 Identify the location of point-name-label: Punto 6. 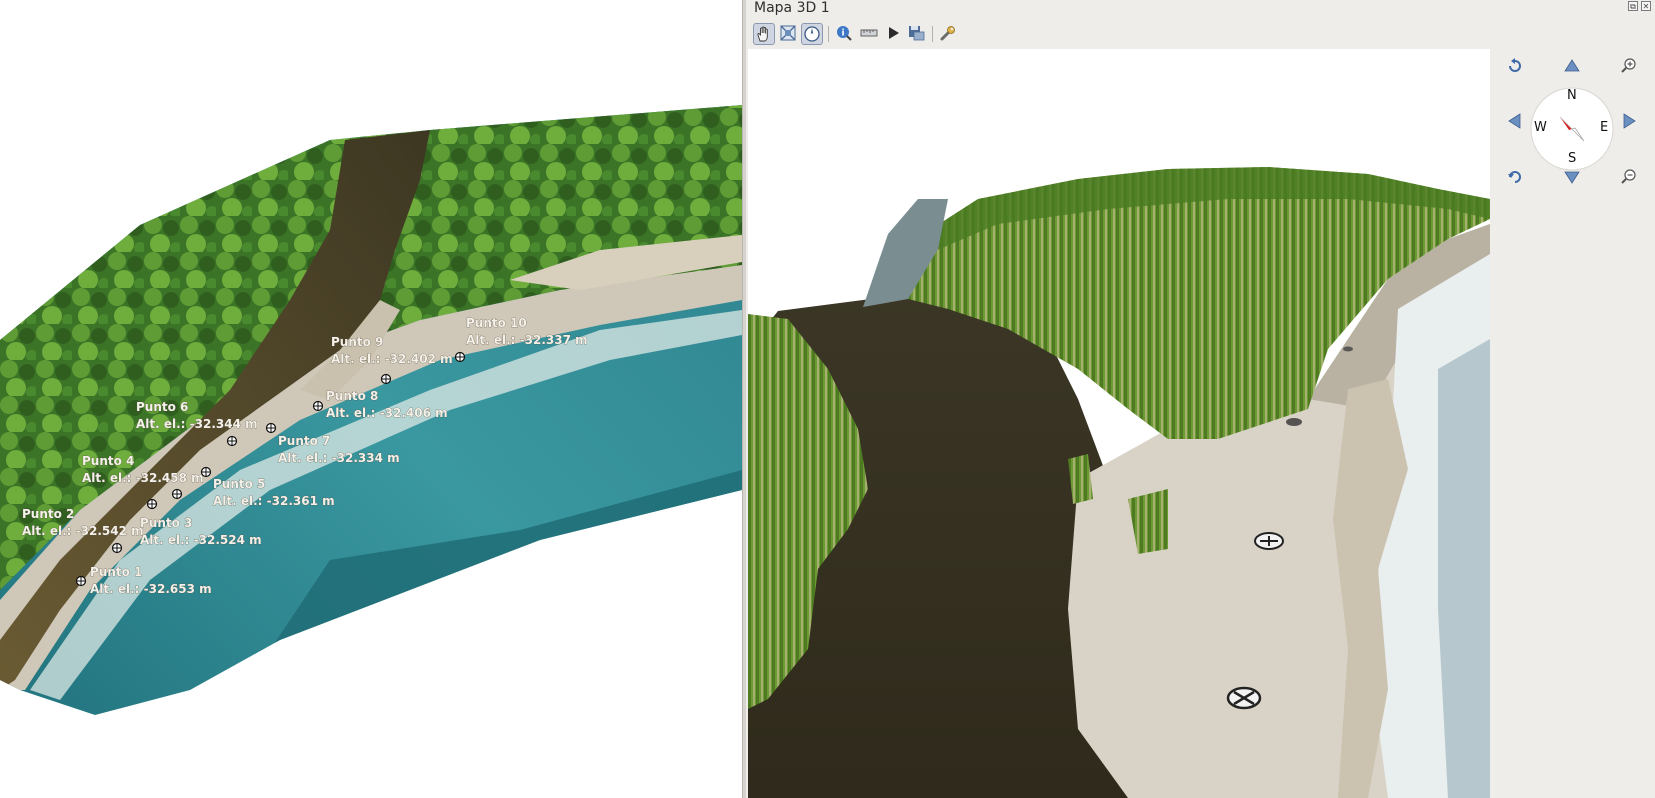
(162, 407).